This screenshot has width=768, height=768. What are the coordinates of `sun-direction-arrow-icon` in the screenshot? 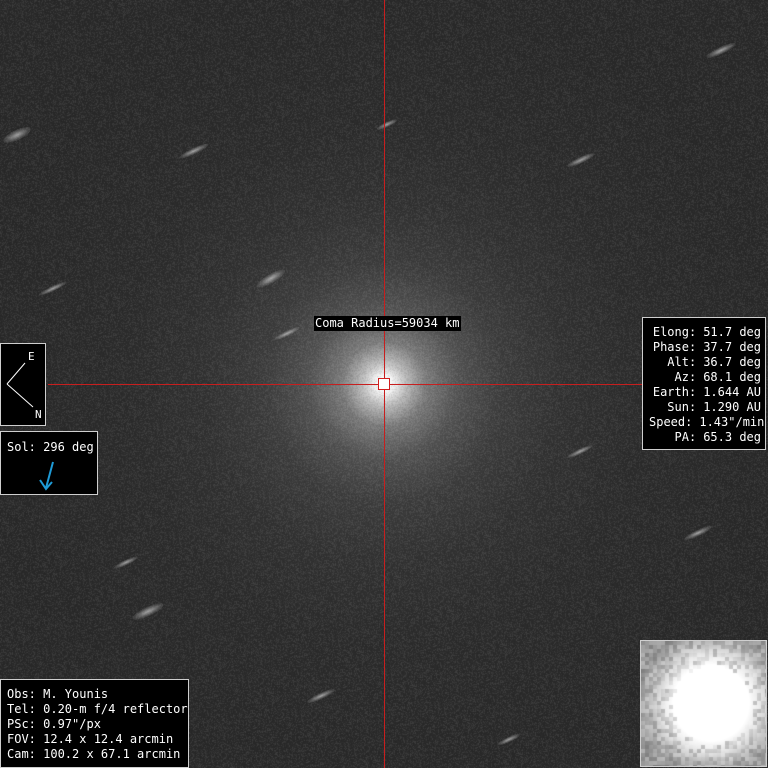 It's located at (46, 476).